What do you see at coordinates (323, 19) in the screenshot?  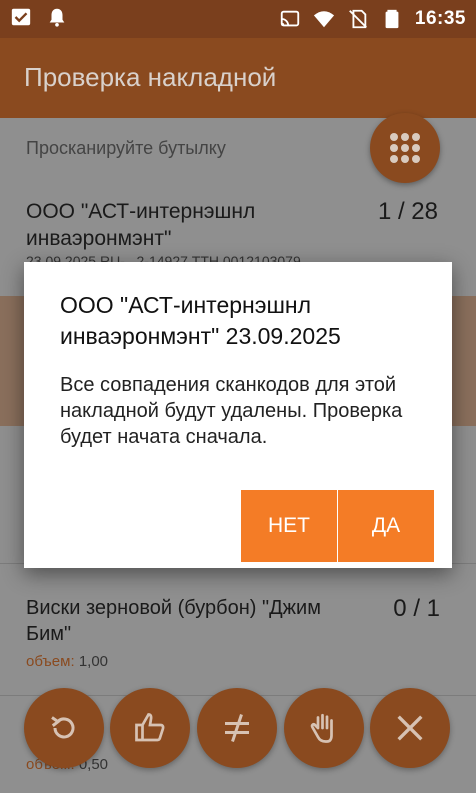 I see `wifi-icon` at bounding box center [323, 19].